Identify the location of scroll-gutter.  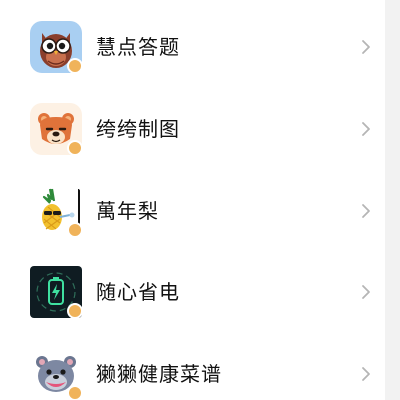
(394, 200).